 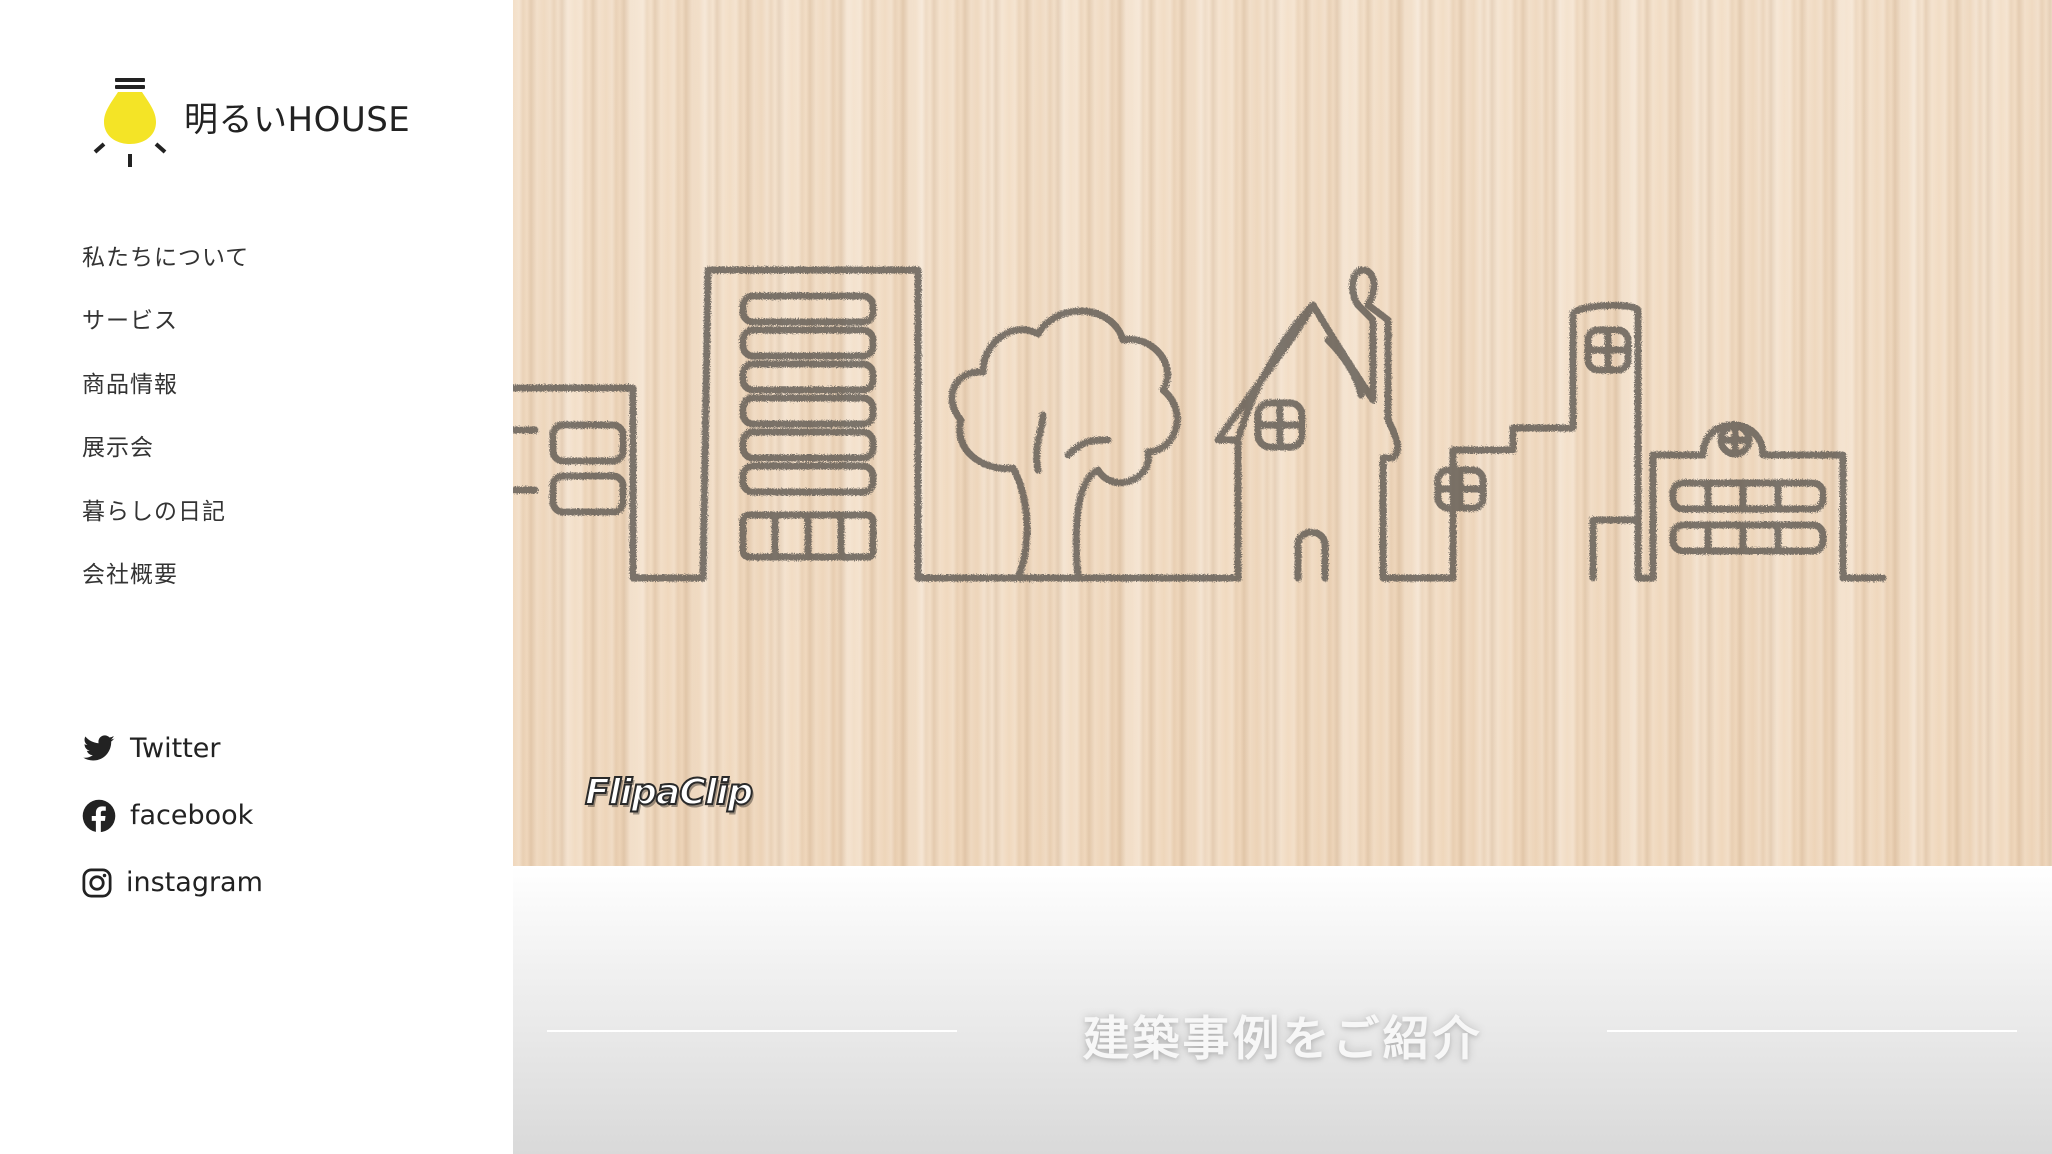 I want to click on social-label-facebook: facebook, so click(x=192, y=815).